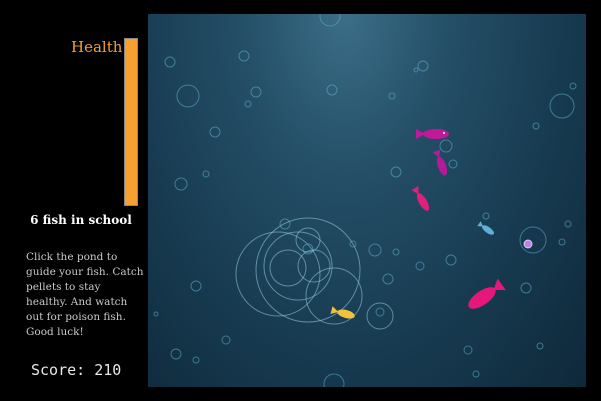 The width and height of the screenshot is (601, 401). What do you see at coordinates (485, 228) in the screenshot?
I see `fish-blue` at bounding box center [485, 228].